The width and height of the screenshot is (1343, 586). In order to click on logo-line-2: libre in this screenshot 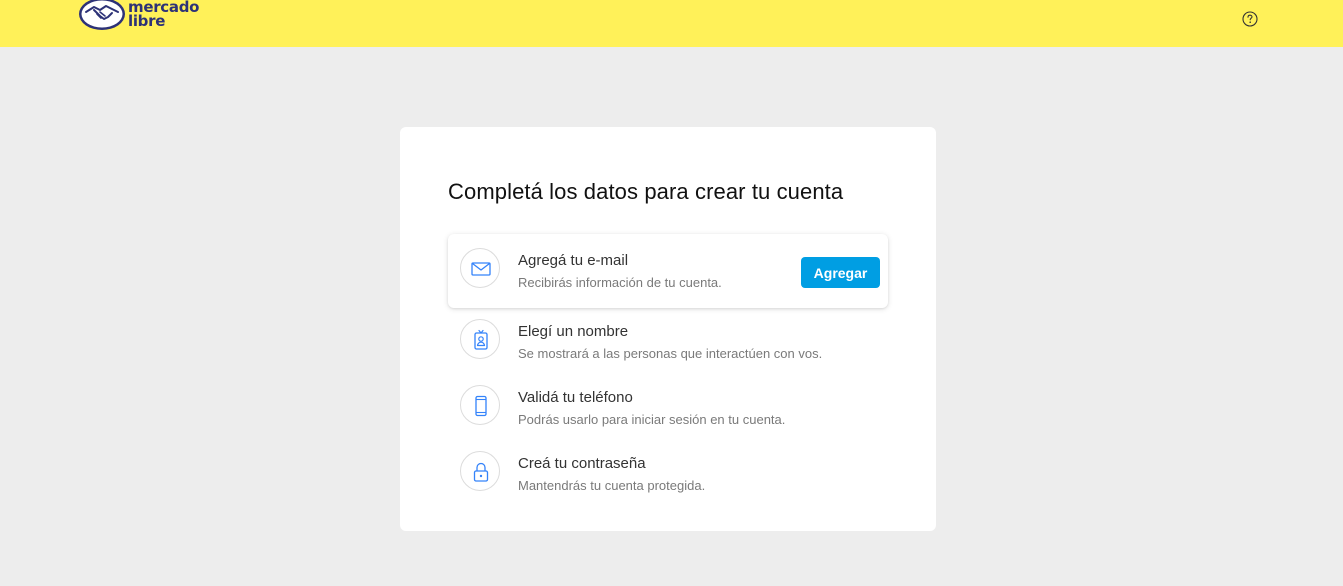, I will do `click(147, 21)`.